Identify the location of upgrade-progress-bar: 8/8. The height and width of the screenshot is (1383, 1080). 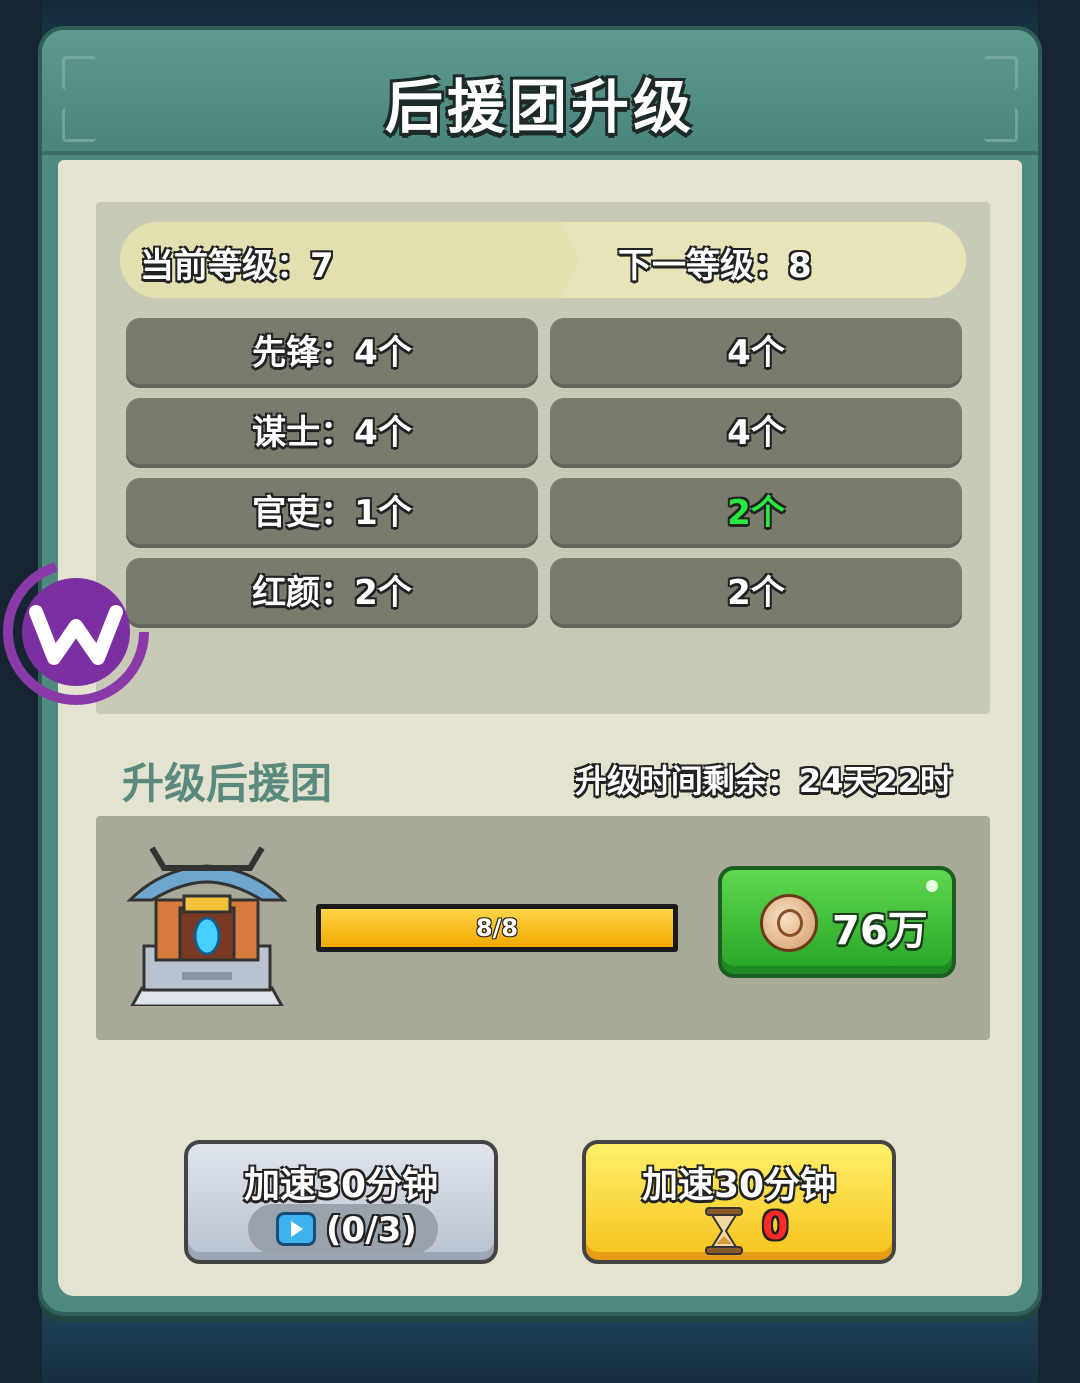
(497, 928).